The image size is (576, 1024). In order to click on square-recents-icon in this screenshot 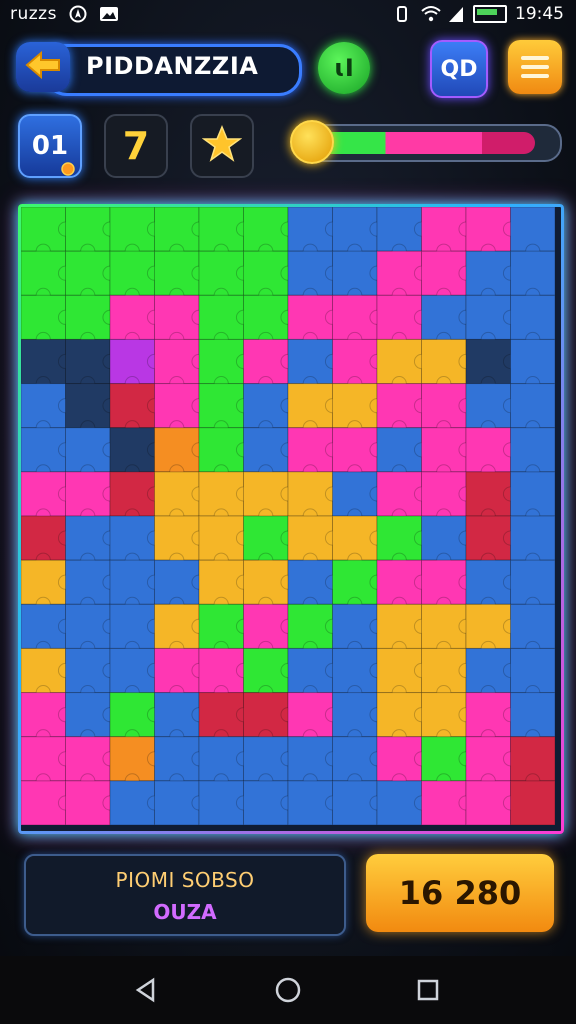, I will do `click(428, 990)`.